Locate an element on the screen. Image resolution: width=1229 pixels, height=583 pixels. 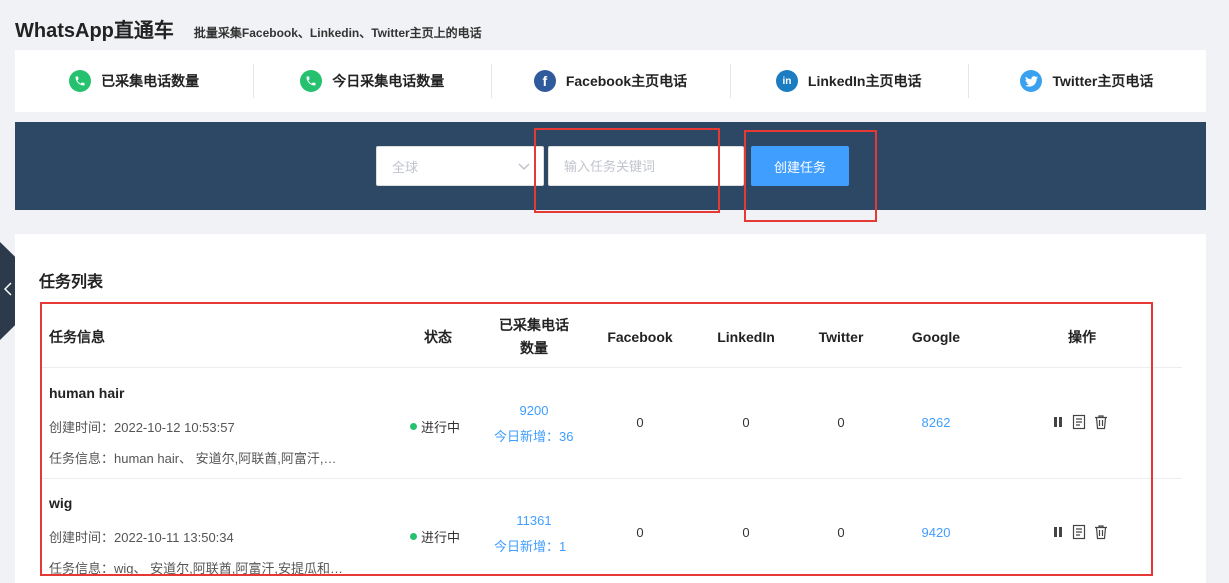
sidebar-toggle is located at coordinates (7, 291).